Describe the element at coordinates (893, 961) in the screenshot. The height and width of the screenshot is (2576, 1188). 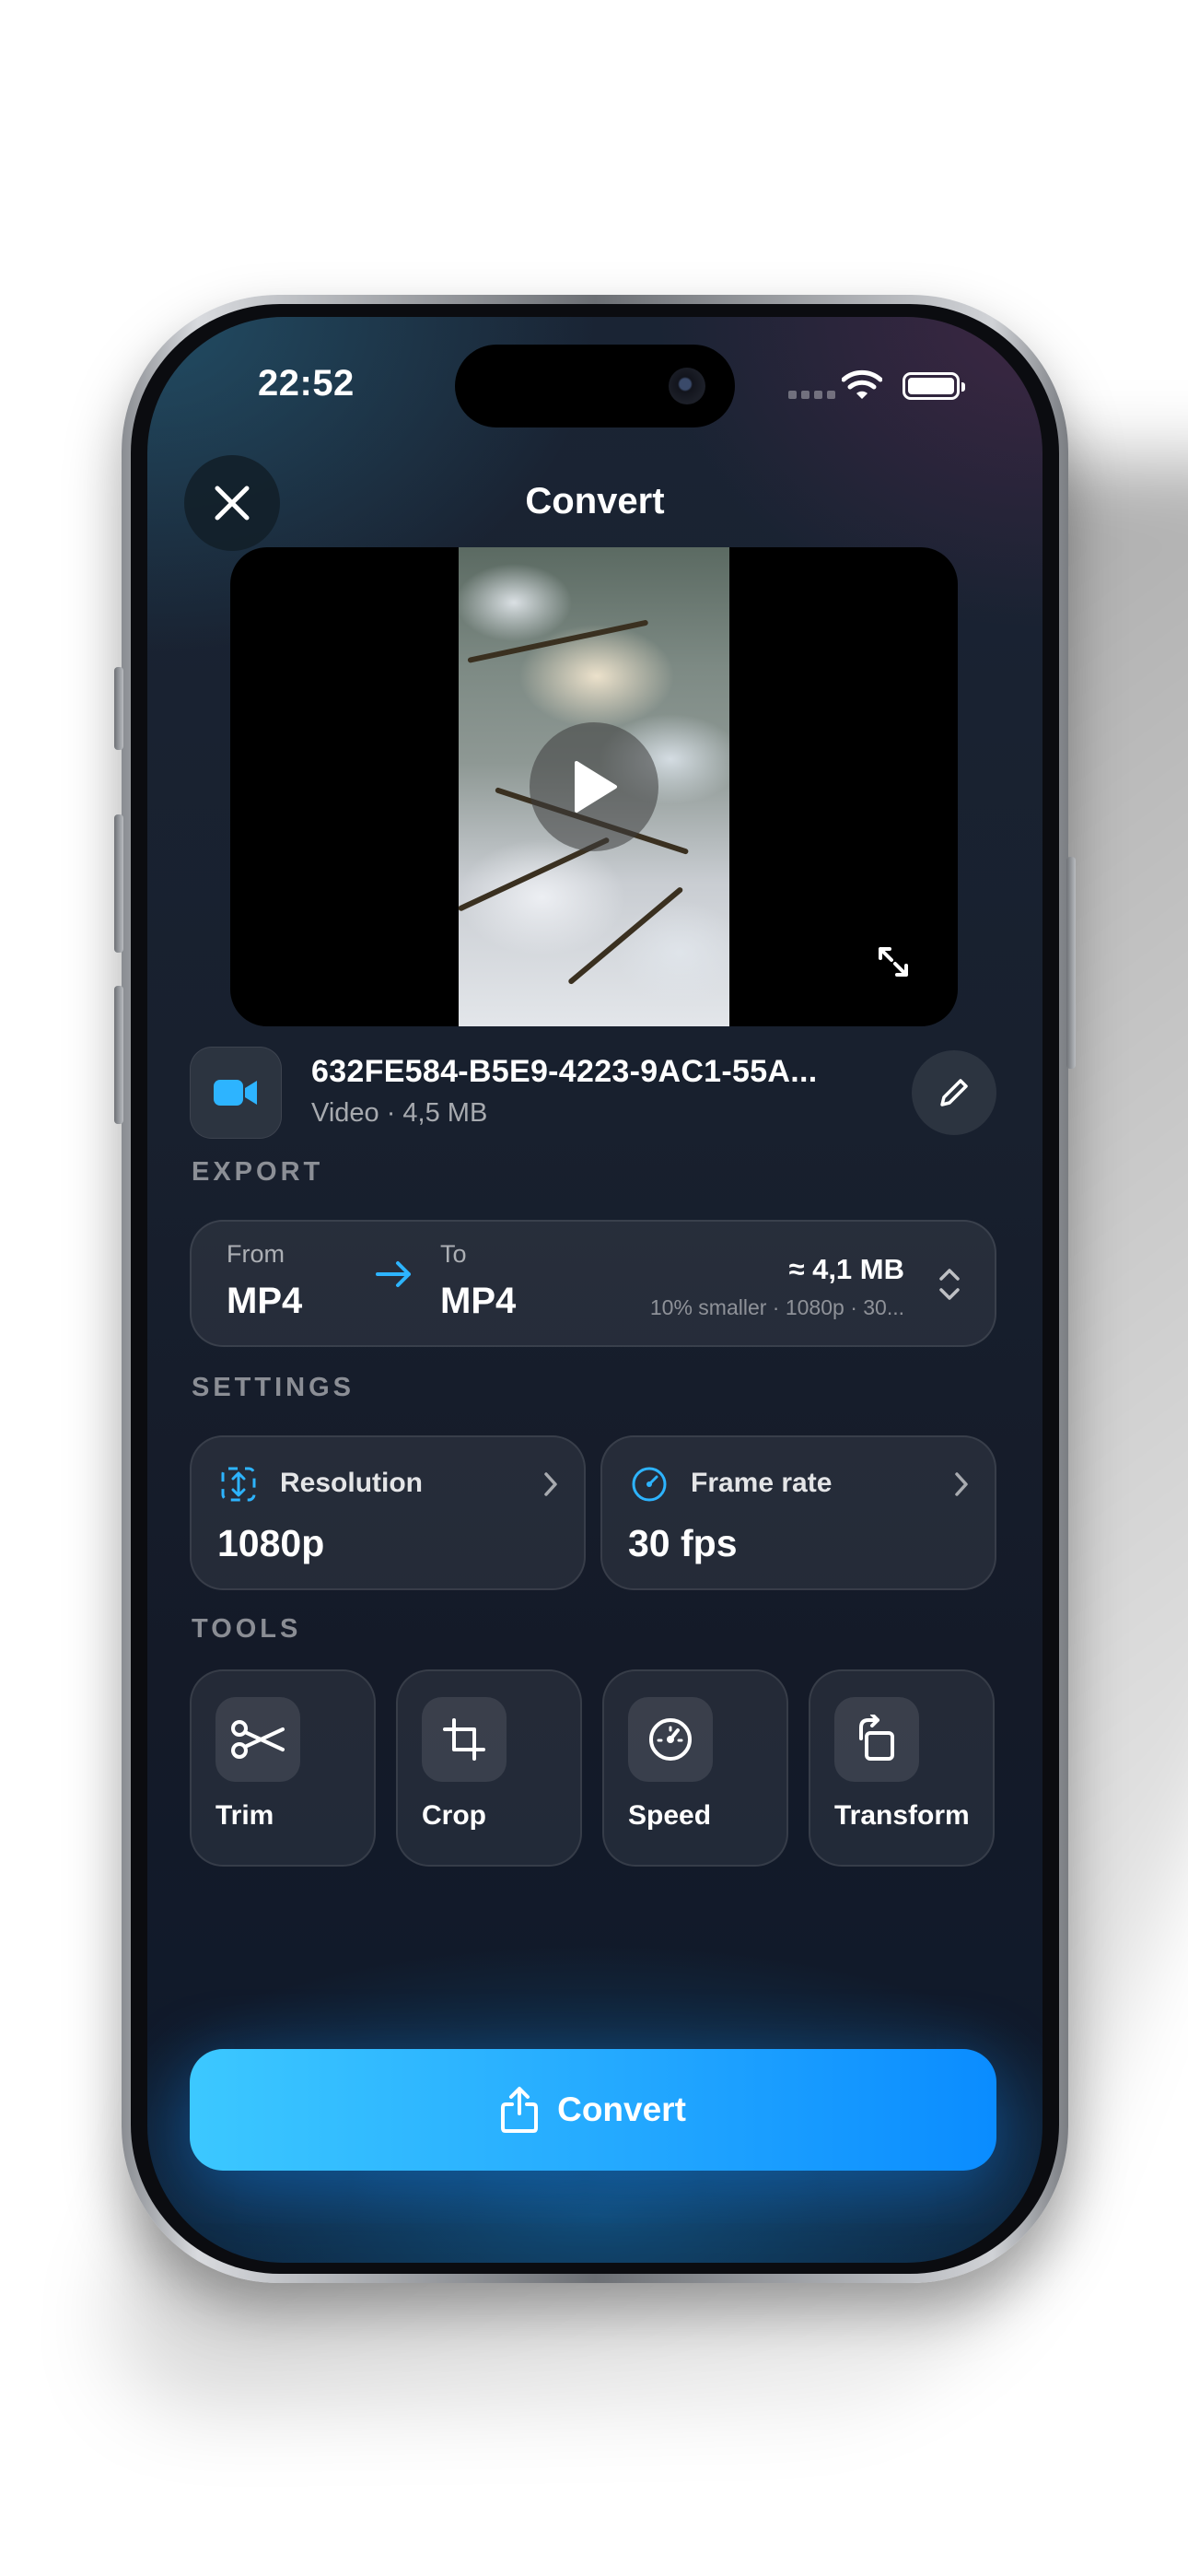
I see `expand-icon` at that location.